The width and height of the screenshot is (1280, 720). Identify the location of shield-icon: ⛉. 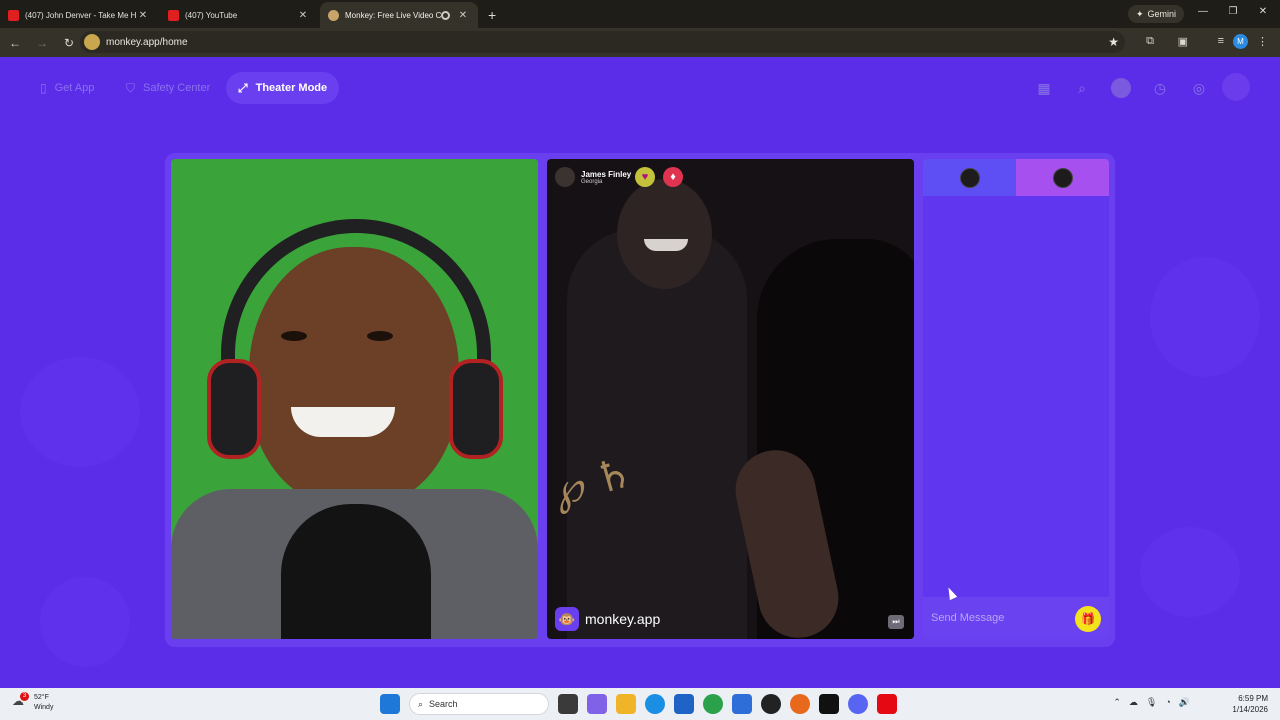
(131, 87).